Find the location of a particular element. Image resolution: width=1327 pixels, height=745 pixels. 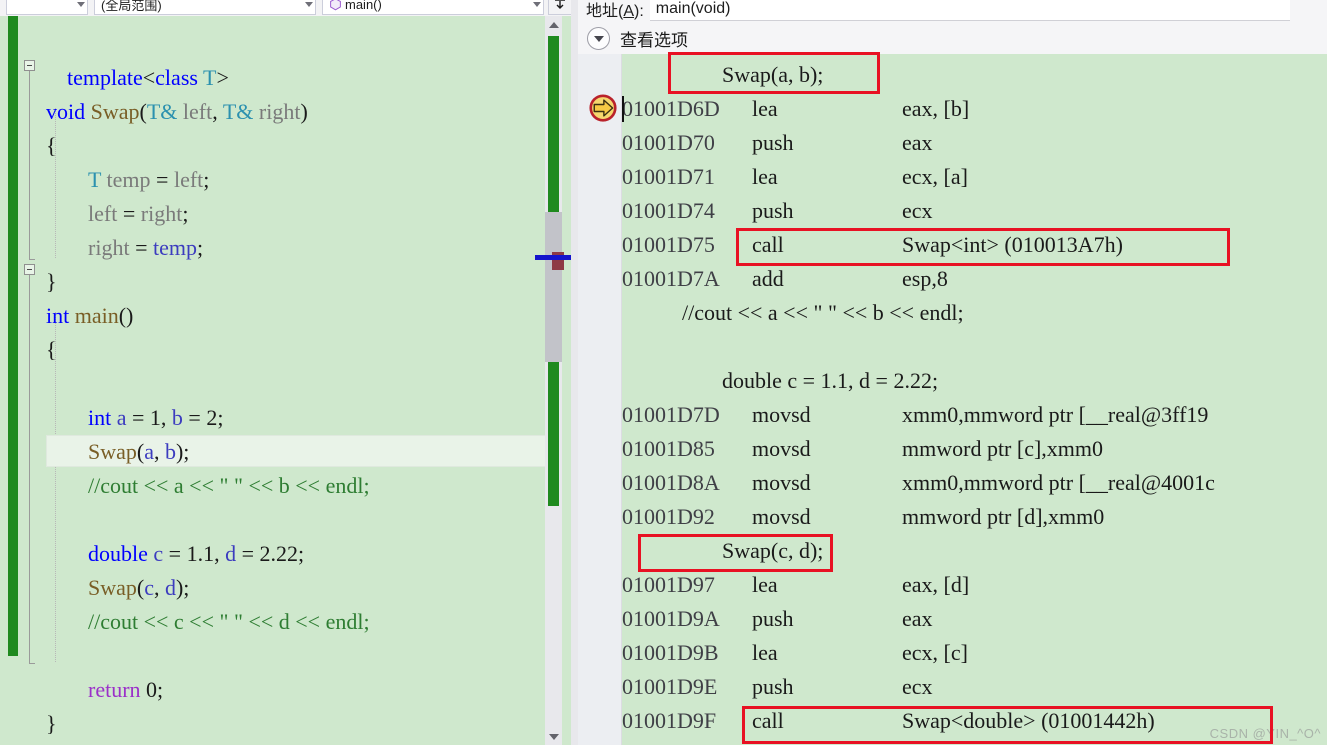

pane-splitter is located at coordinates (574, 372).